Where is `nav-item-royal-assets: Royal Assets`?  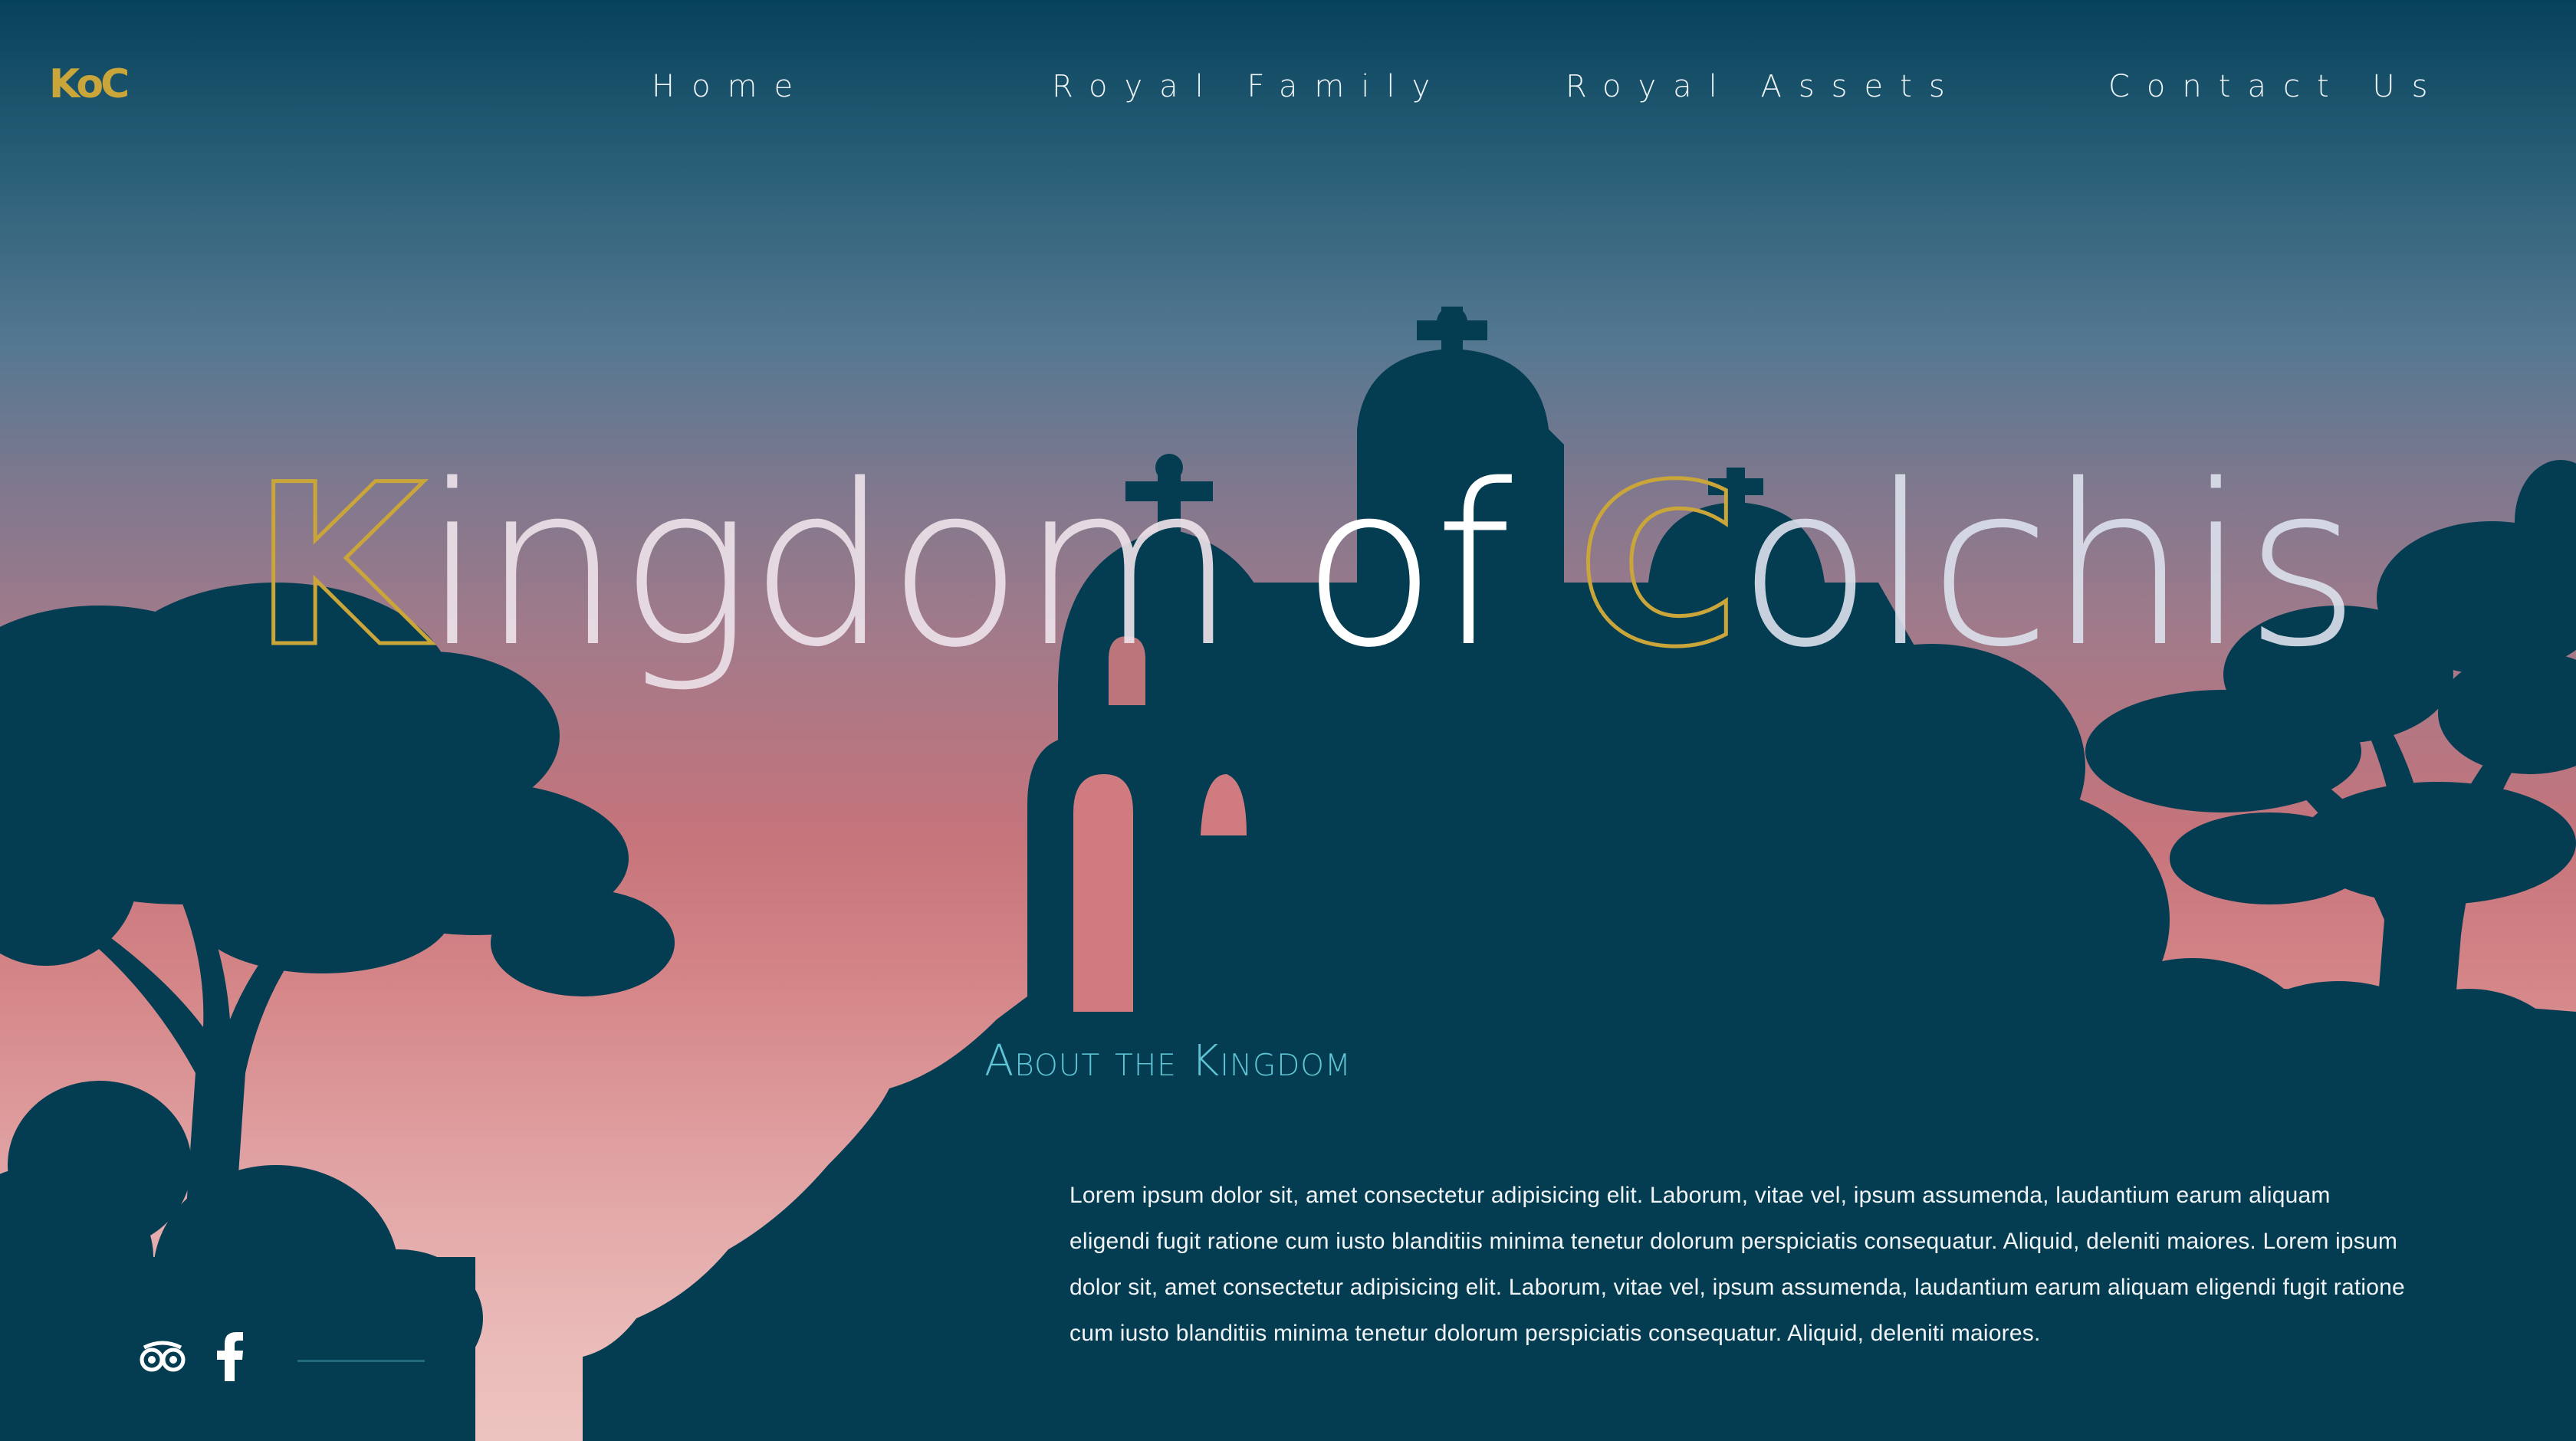
nav-item-royal-assets: Royal Assets is located at coordinates (1764, 86).